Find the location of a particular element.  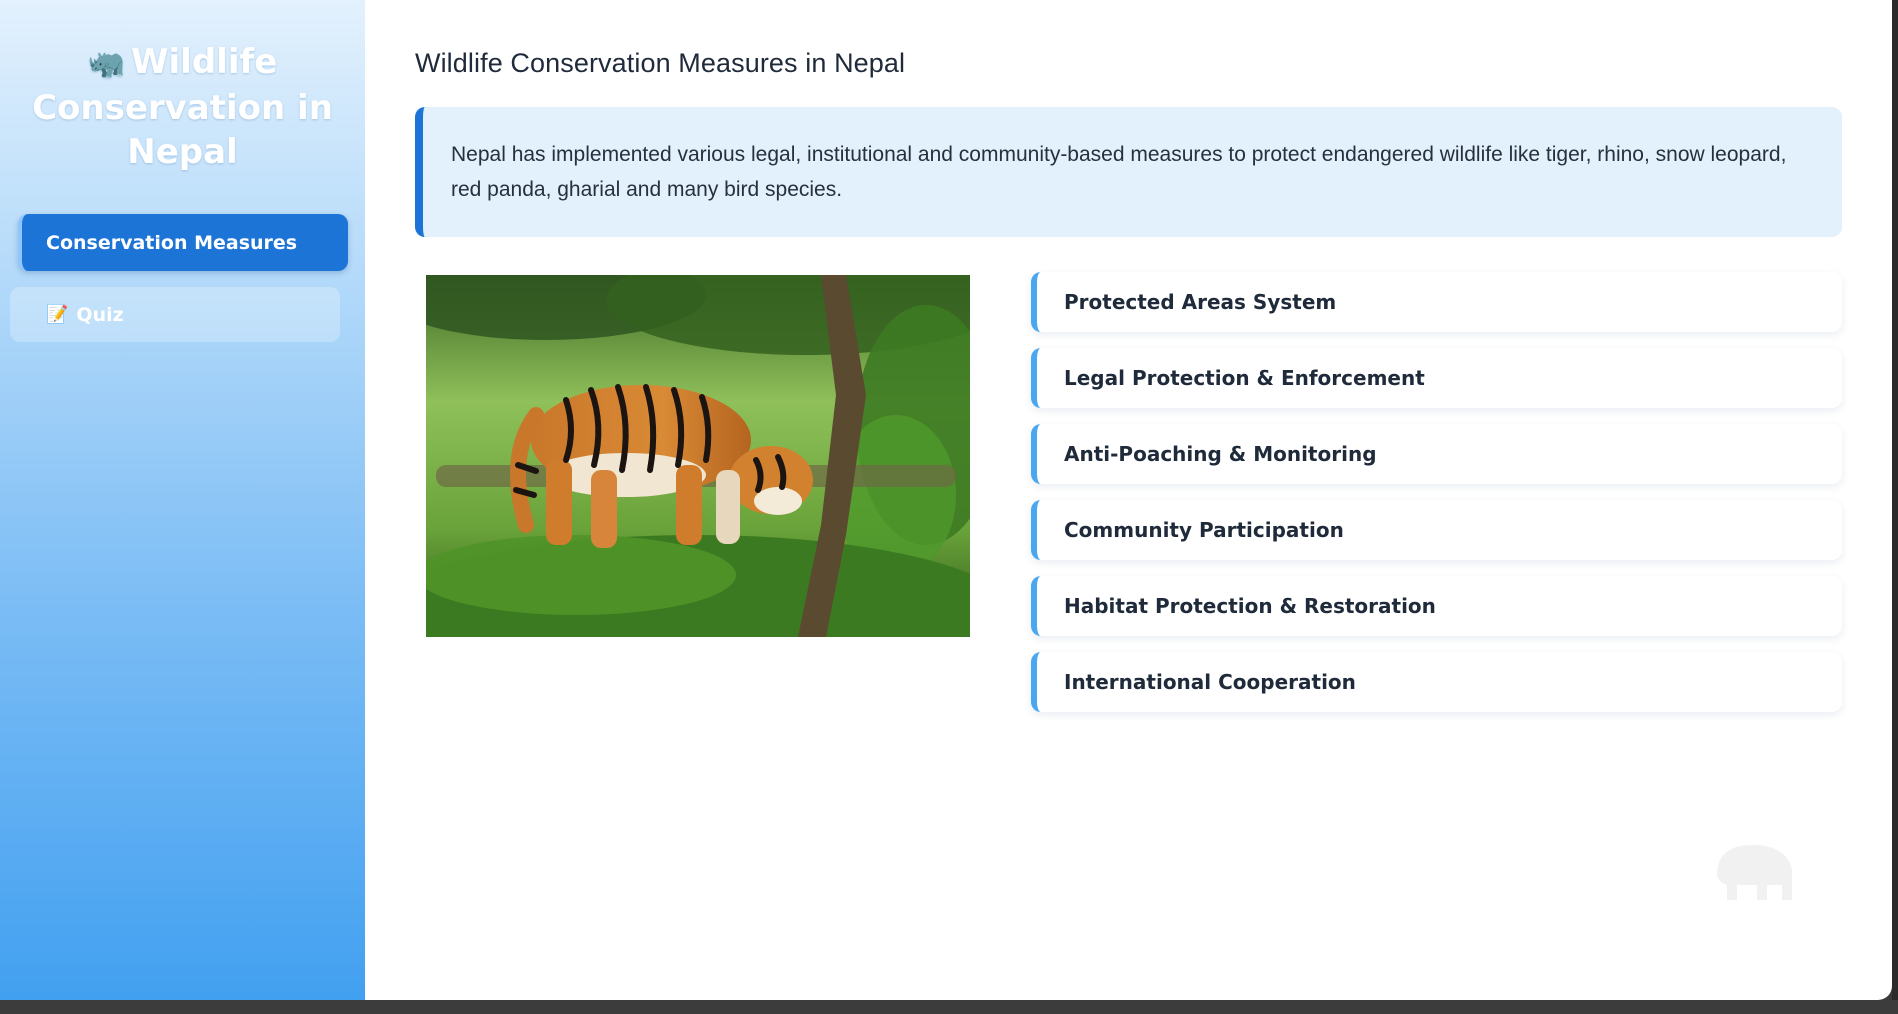

pencil-icon: 📝 is located at coordinates (57, 314).